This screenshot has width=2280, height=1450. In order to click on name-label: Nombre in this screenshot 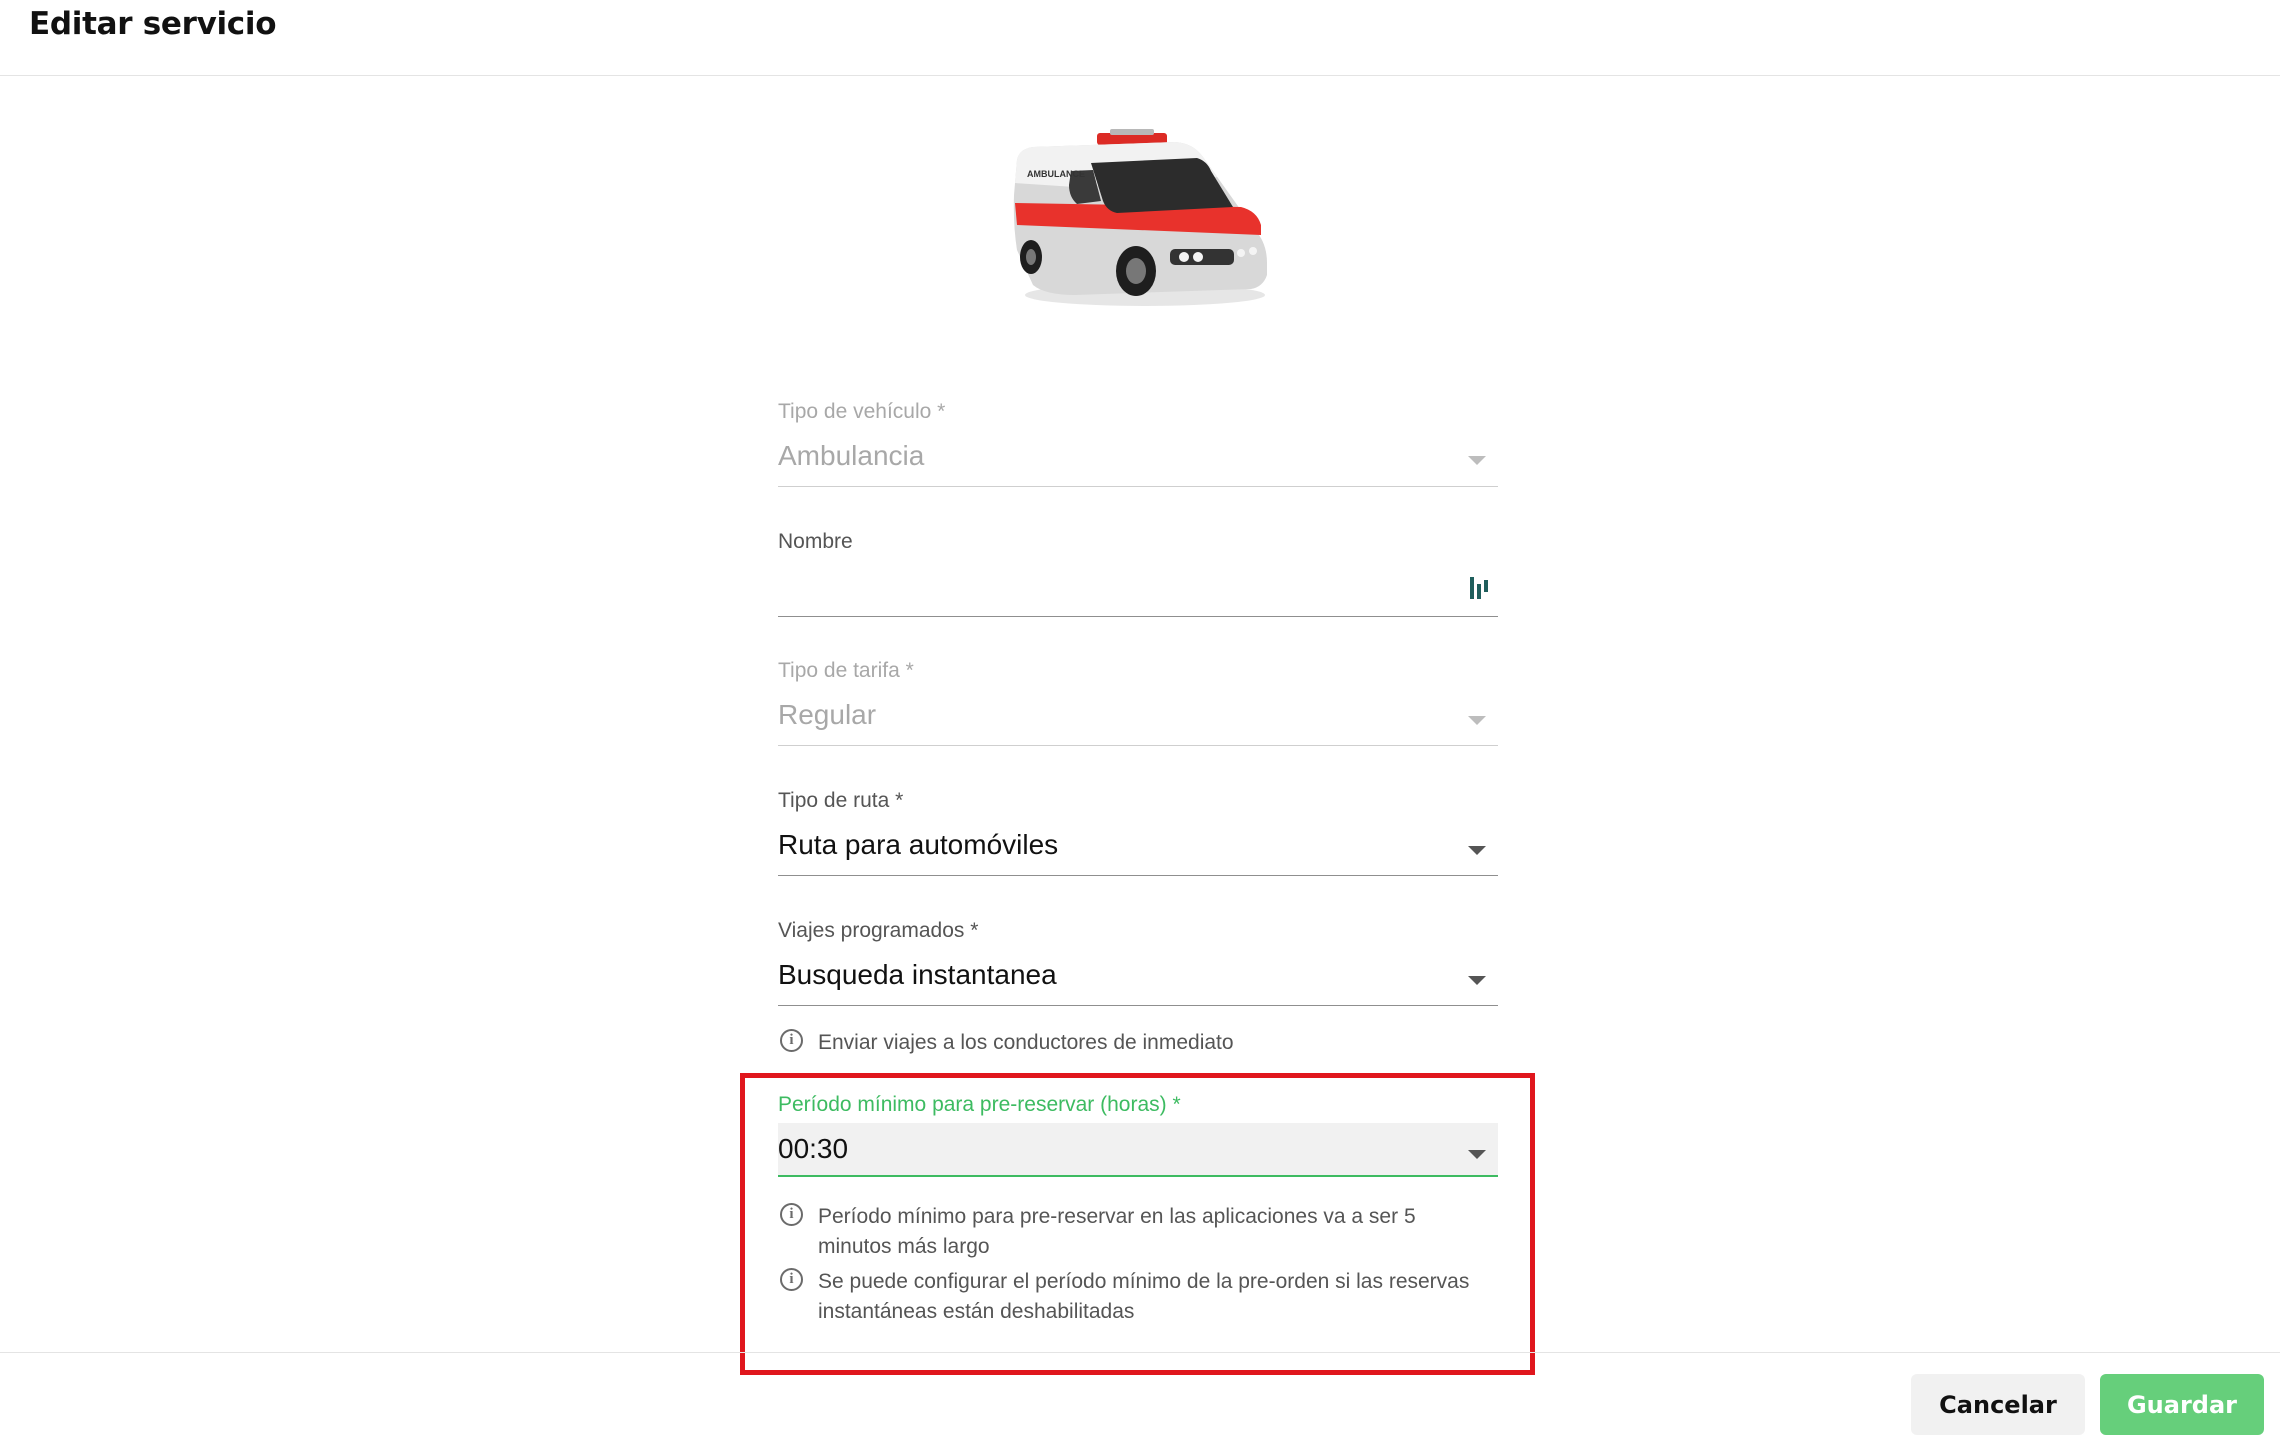, I will do `click(815, 541)`.